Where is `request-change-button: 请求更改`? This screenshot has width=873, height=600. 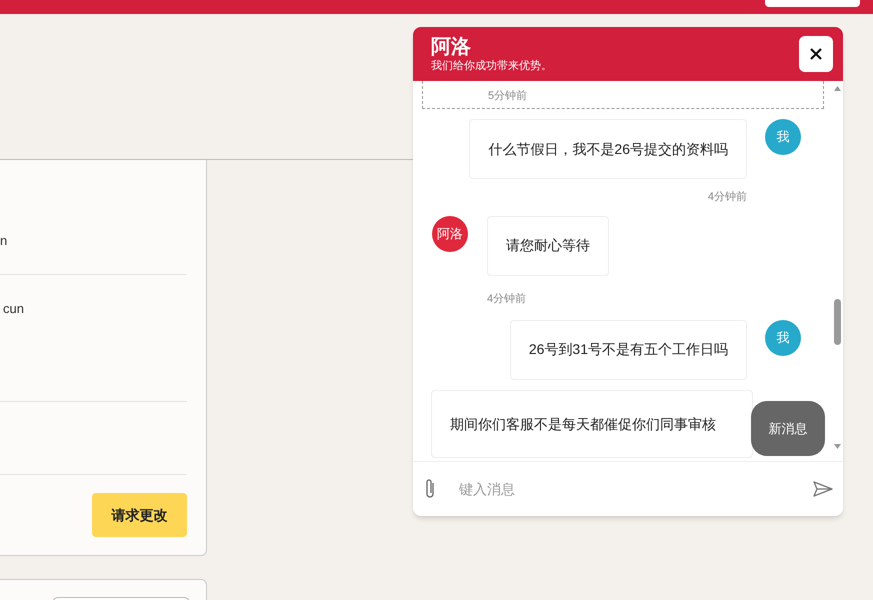 request-change-button: 请求更改 is located at coordinates (139, 515).